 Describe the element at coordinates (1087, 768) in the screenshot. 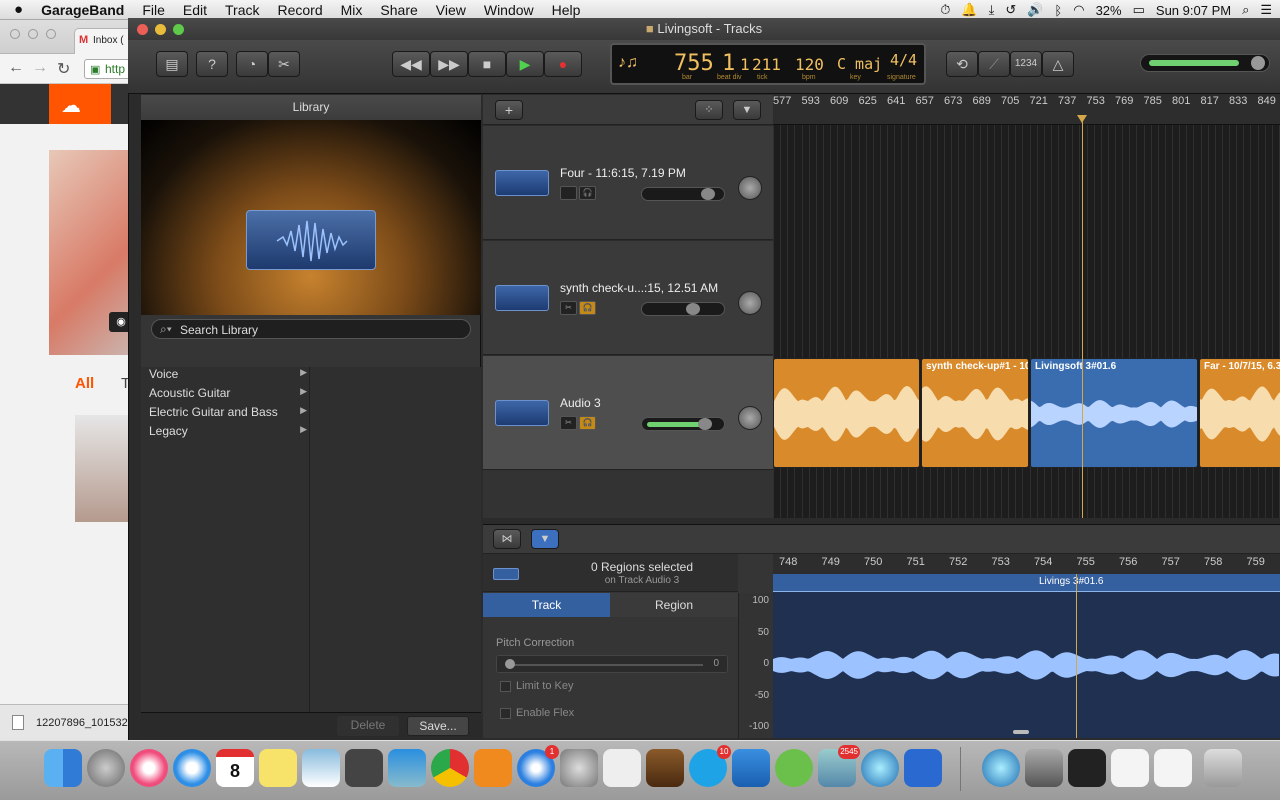

I see `screenshot-2-icon` at that location.